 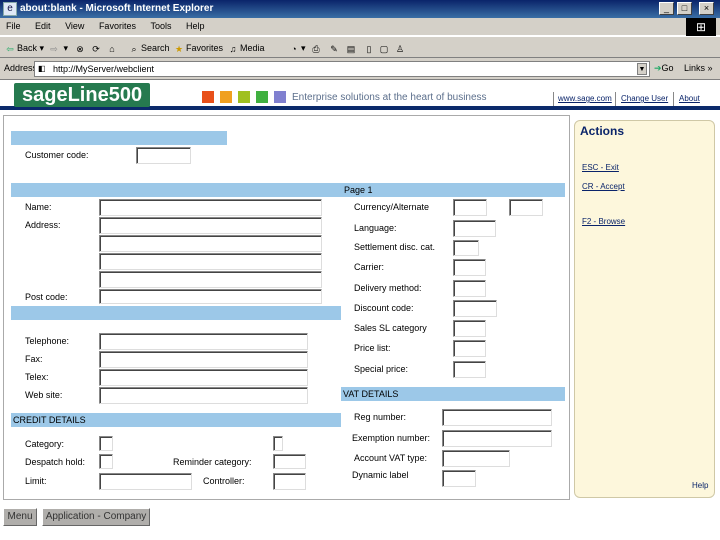 What do you see at coordinates (470, 207) in the screenshot?
I see `currency-input` at bounding box center [470, 207].